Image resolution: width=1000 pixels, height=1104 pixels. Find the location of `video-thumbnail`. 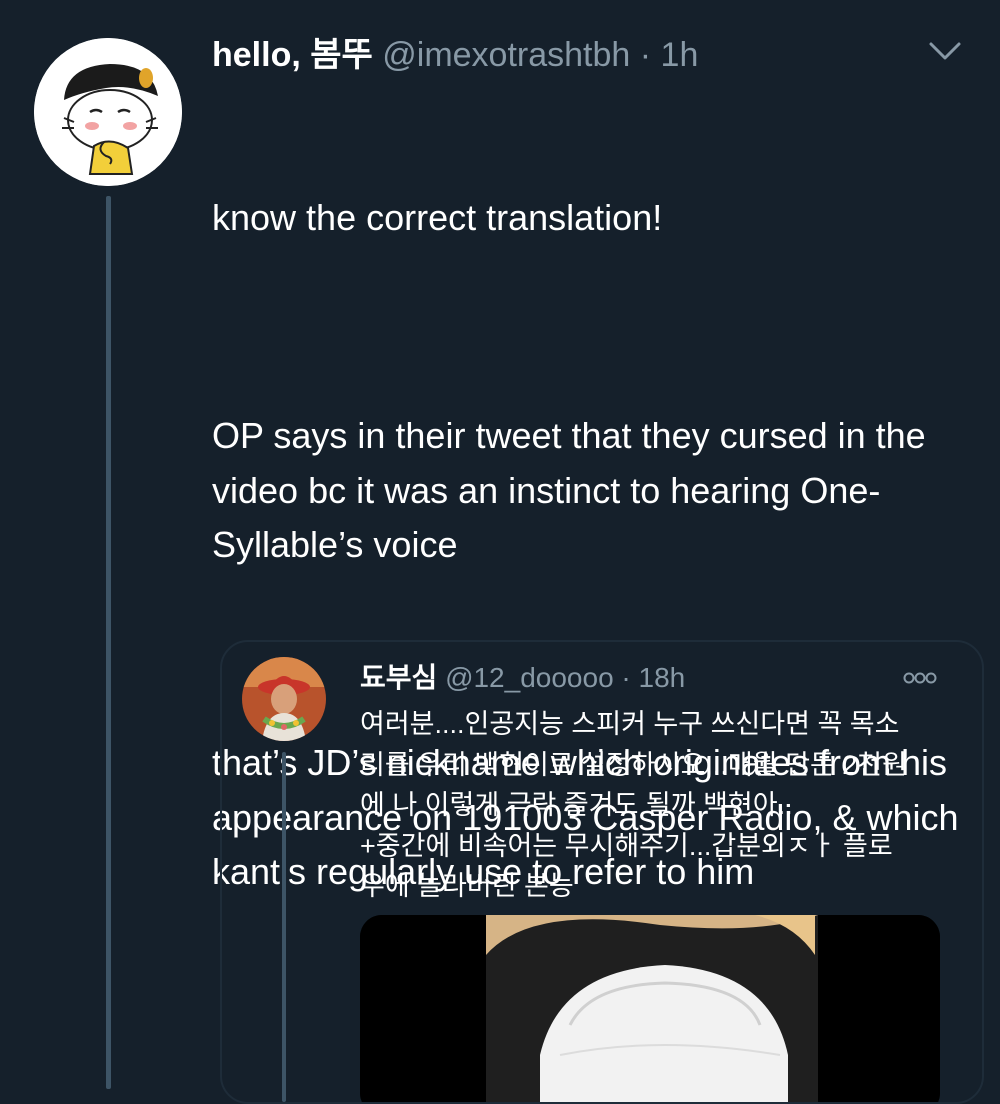

video-thumbnail is located at coordinates (650, 1008).